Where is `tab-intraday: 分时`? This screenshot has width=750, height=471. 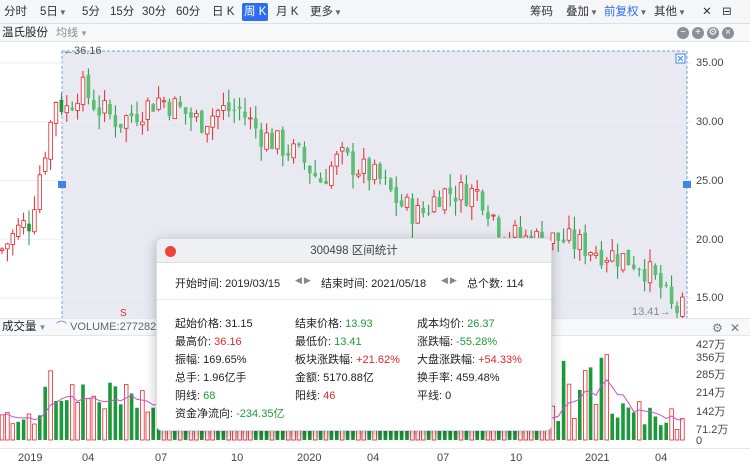 tab-intraday: 分时 is located at coordinates (15, 12).